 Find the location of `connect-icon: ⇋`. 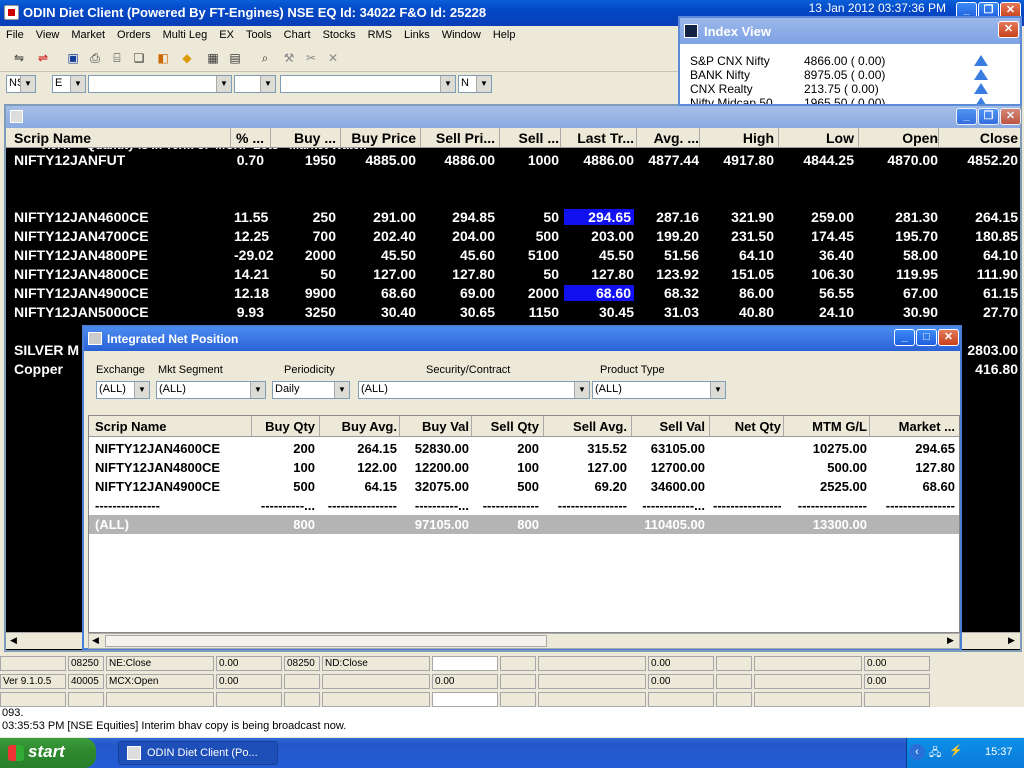

connect-icon: ⇋ is located at coordinates (19, 58).